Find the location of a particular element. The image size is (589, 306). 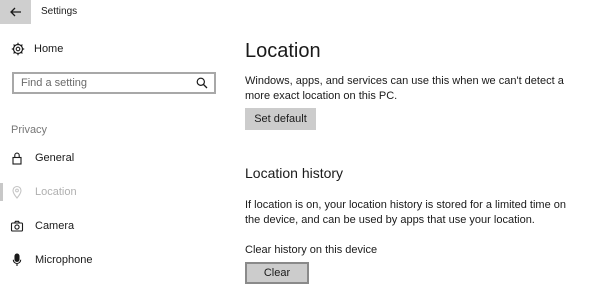

sidebar-item-label: General is located at coordinates (55, 158).